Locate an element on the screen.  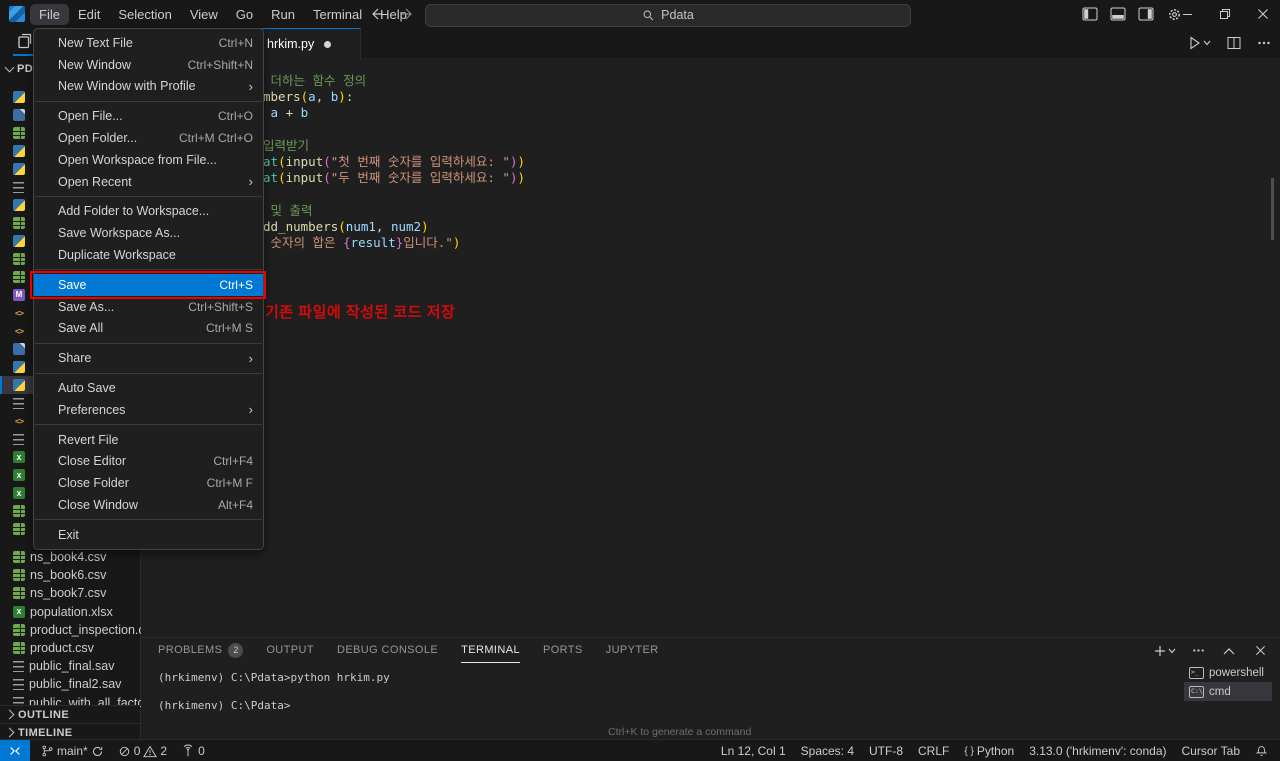
menubar-item-edit: Edit is located at coordinates (89, 14).